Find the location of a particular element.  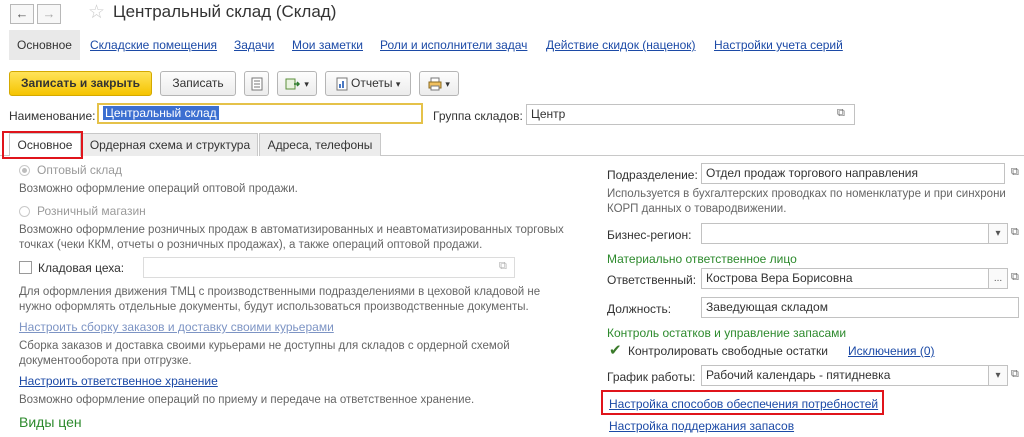

group-label: Группа складов: is located at coordinates (478, 116).